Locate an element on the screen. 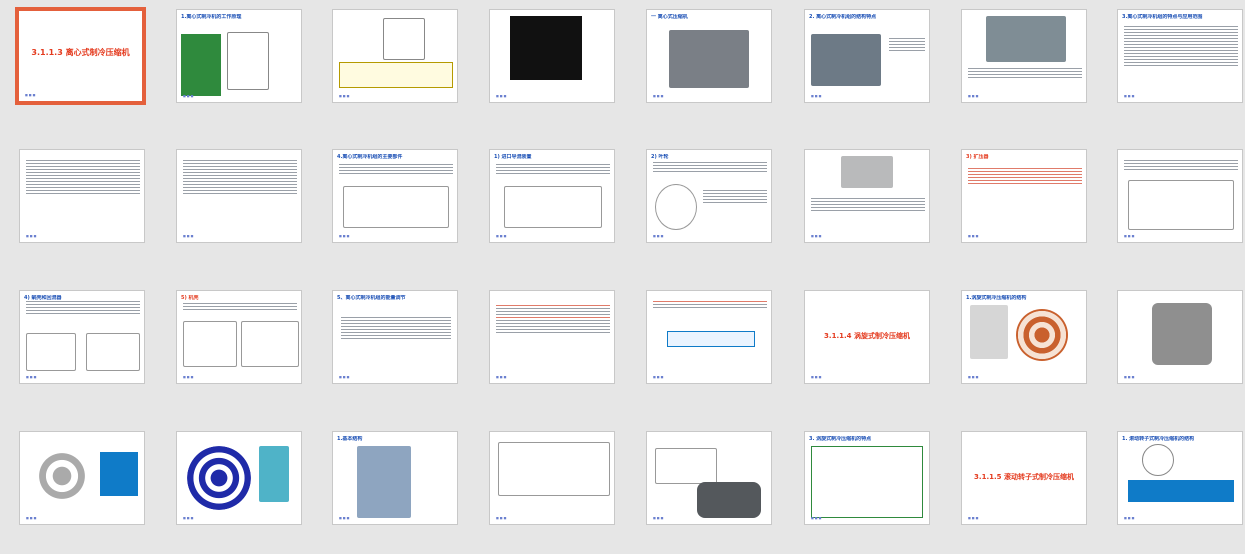 The width and height of the screenshot is (1245, 554). slide-thumbnail: 1) 进口导流装置 ■ ■ ■ is located at coordinates (552, 196).